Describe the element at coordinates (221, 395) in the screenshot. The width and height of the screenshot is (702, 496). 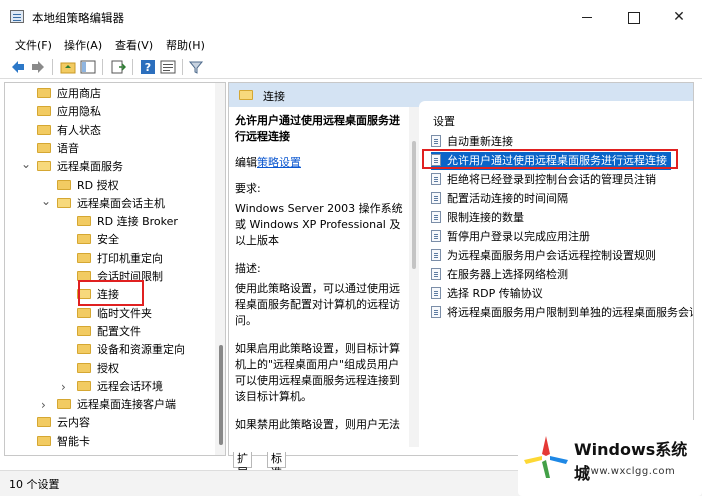
I see `tree-scrollbar-thumb` at that location.